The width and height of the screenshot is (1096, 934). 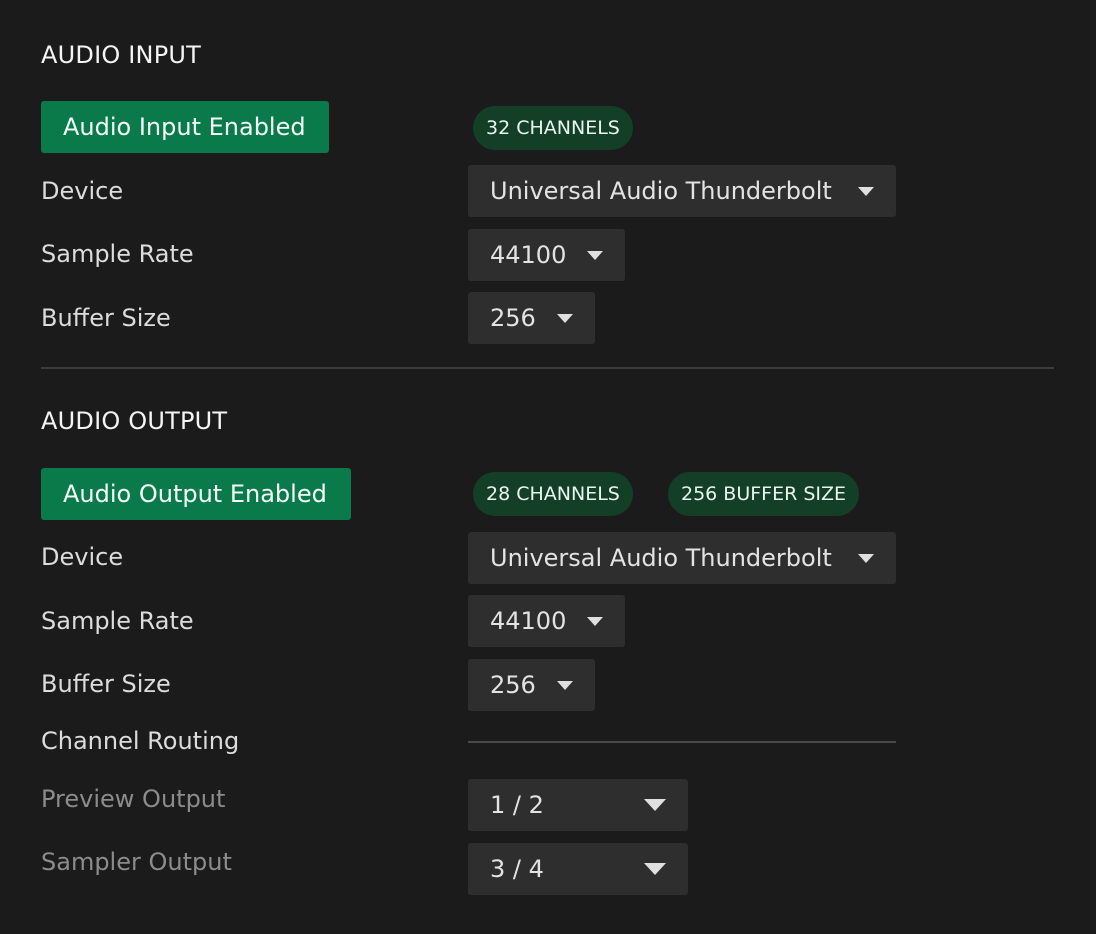 I want to click on audio-output-device-select: Universal Audio Thunderbolt, so click(x=682, y=558).